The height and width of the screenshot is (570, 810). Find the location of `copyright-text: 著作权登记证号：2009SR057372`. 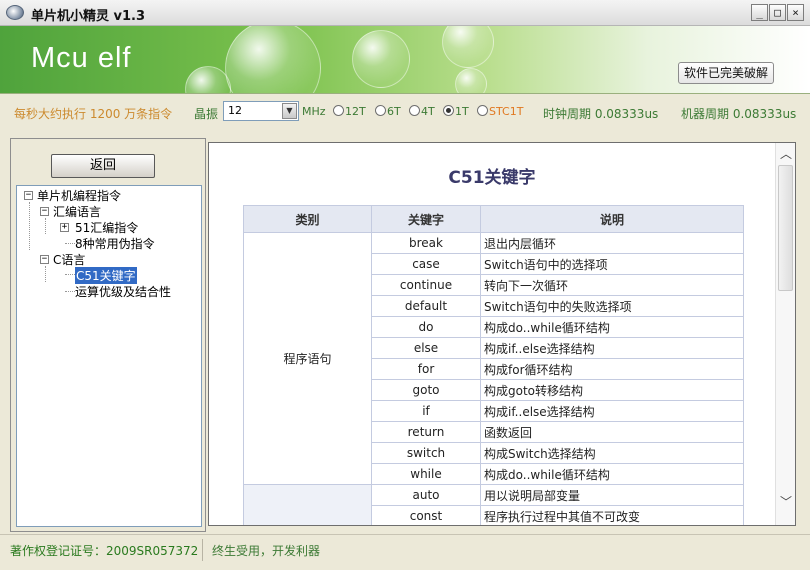

copyright-text: 著作权登记证号：2009SR057372 is located at coordinates (104, 551).